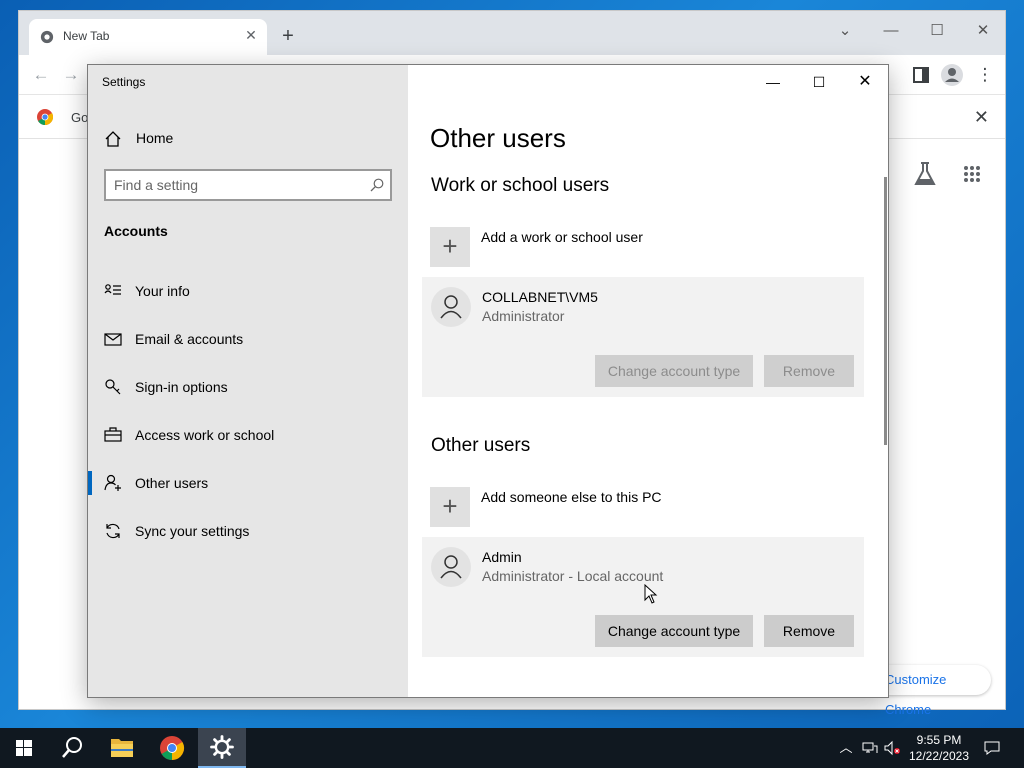 The width and height of the screenshot is (1024, 768). What do you see at coordinates (248, 339) in the screenshot?
I see `sidebar-item-email-accounts: Email & accounts` at bounding box center [248, 339].